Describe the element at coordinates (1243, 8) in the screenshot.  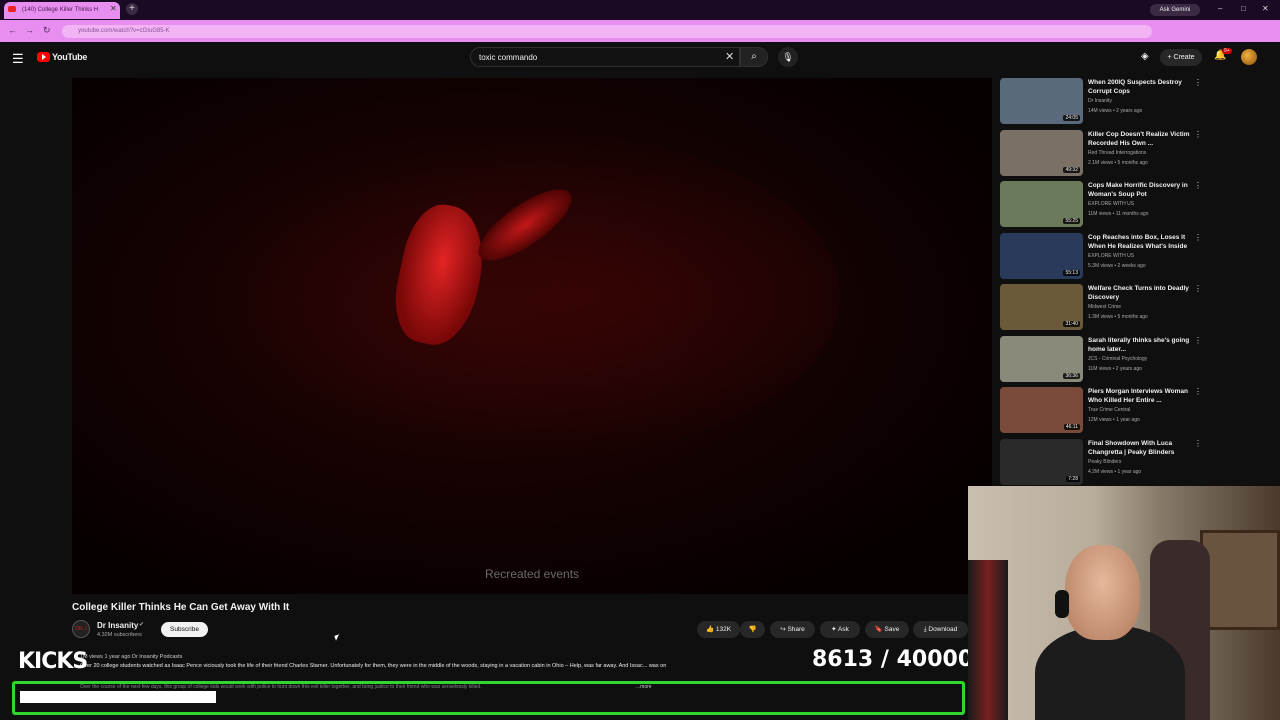
I see `maximize-icon: □` at that location.